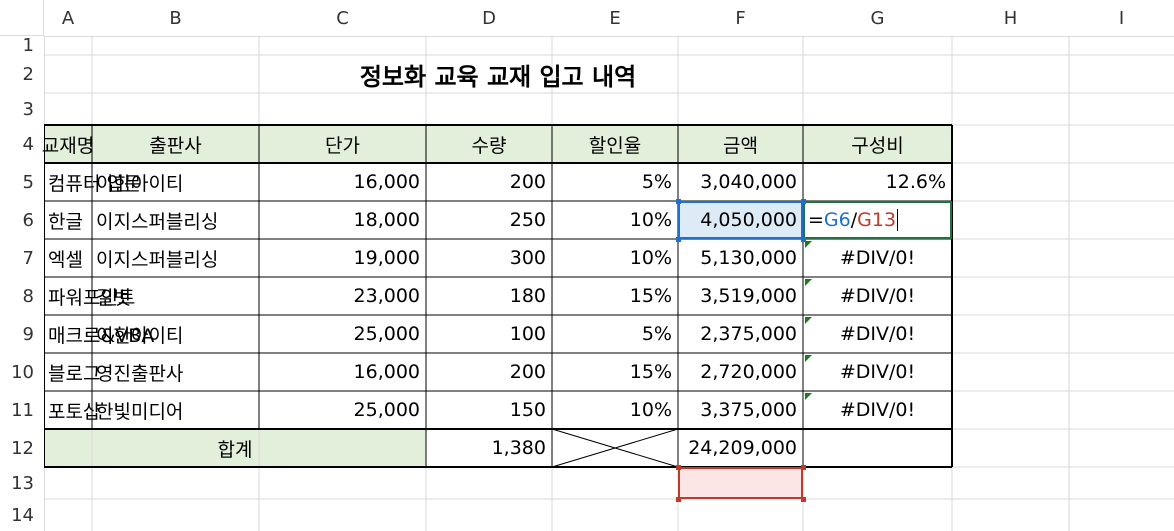  I want to click on table-cell-name: 블로그, so click(72, 372).